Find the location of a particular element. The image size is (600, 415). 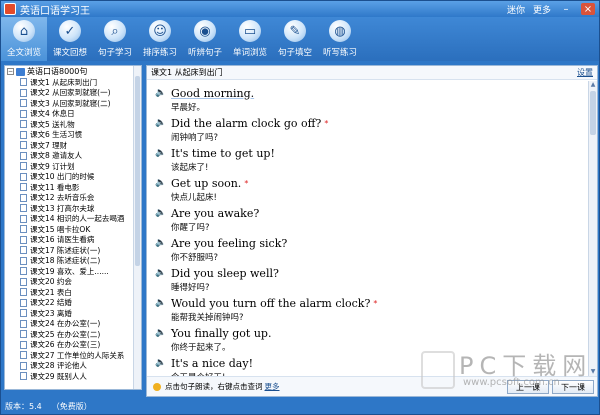

prev-lesson-button: 上一课 is located at coordinates (528, 387).